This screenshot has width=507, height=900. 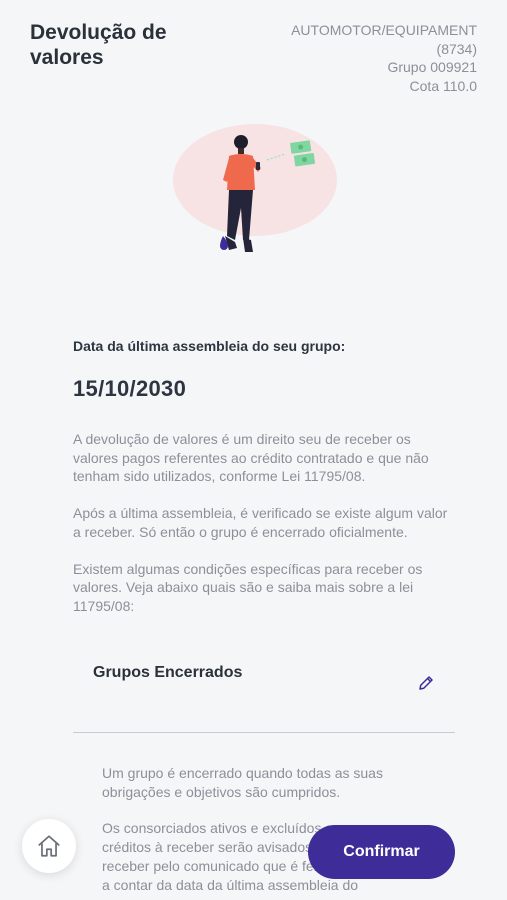 What do you see at coordinates (264, 696) in the screenshot?
I see `accordion-grupos-encerrados: Grupos Encerrados` at bounding box center [264, 696].